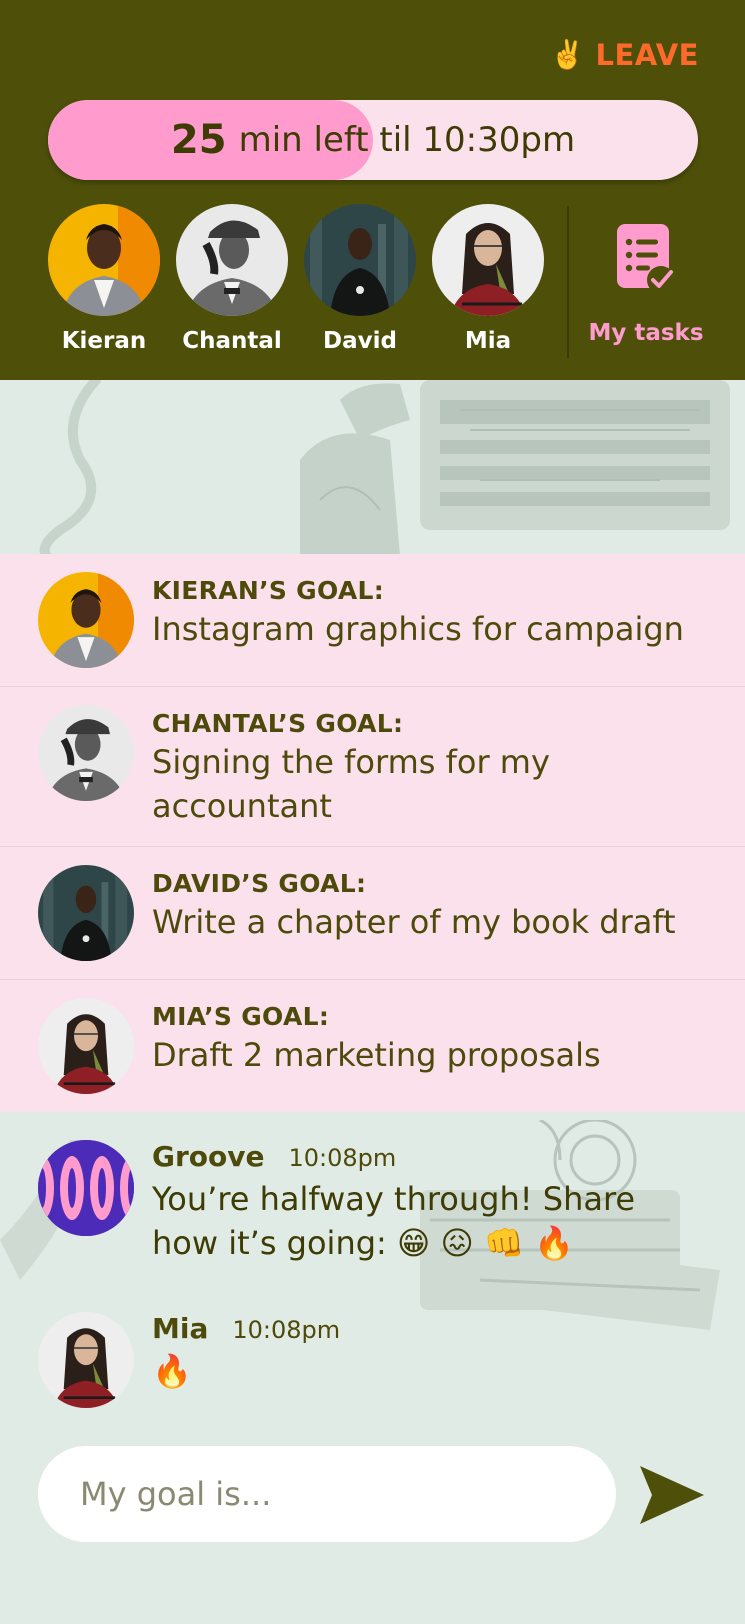 Image resolution: width=745 pixels, height=1624 pixels. I want to click on message-author: Mia, so click(180, 1328).